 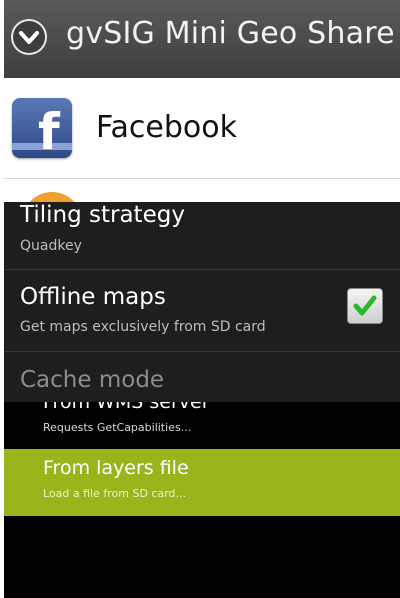 I want to click on option-title: From WMS server, so click(x=126, y=407).